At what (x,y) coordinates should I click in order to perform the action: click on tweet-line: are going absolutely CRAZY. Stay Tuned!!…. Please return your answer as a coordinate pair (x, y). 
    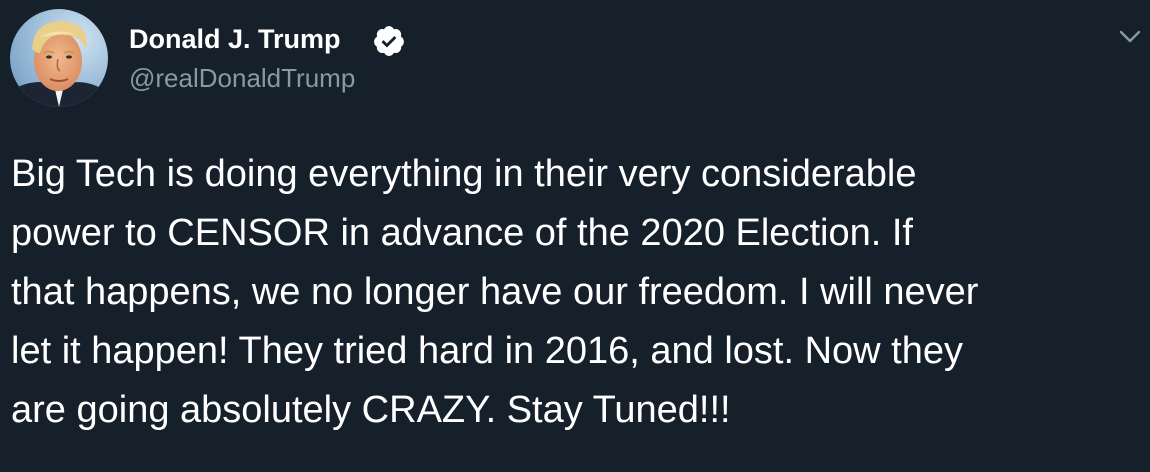
    Looking at the image, I should click on (371, 410).